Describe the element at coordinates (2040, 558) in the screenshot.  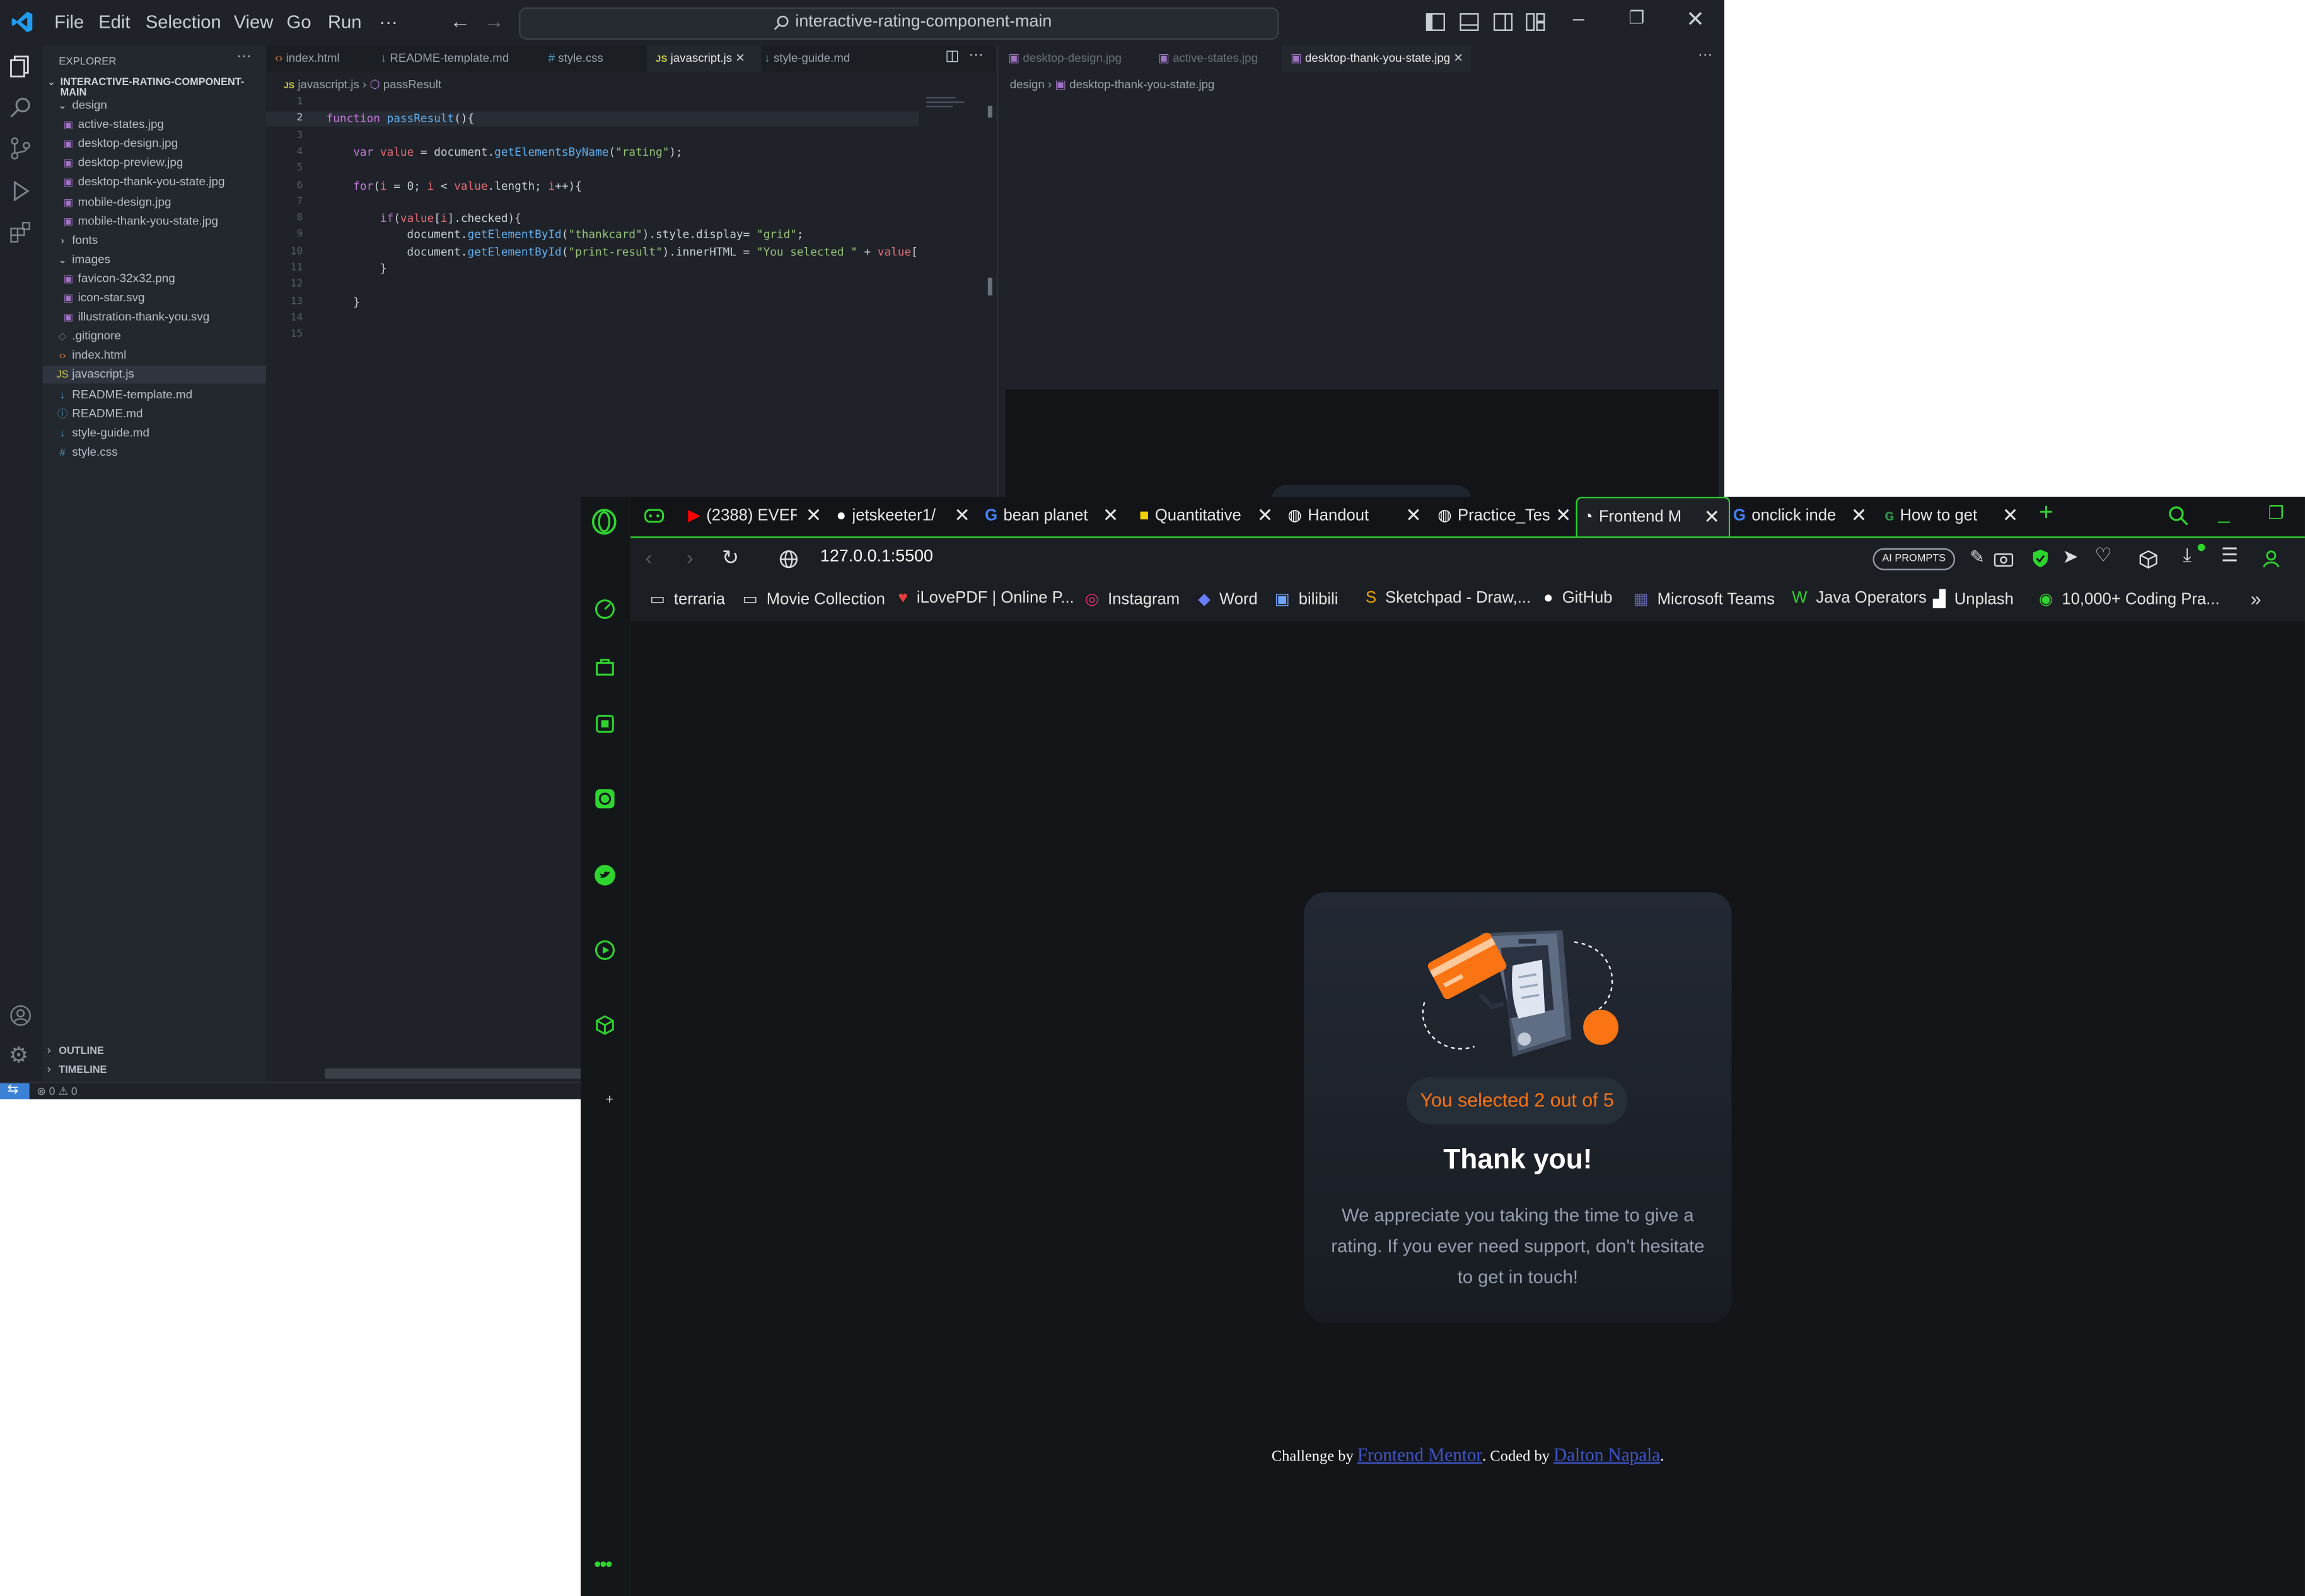
I see `vpn-shield-icon` at that location.